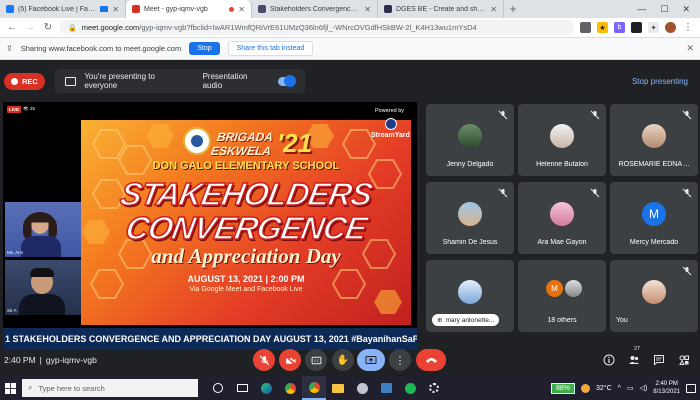 This screenshot has height=400, width=700. I want to click on captions-icon: CC, so click(316, 360).